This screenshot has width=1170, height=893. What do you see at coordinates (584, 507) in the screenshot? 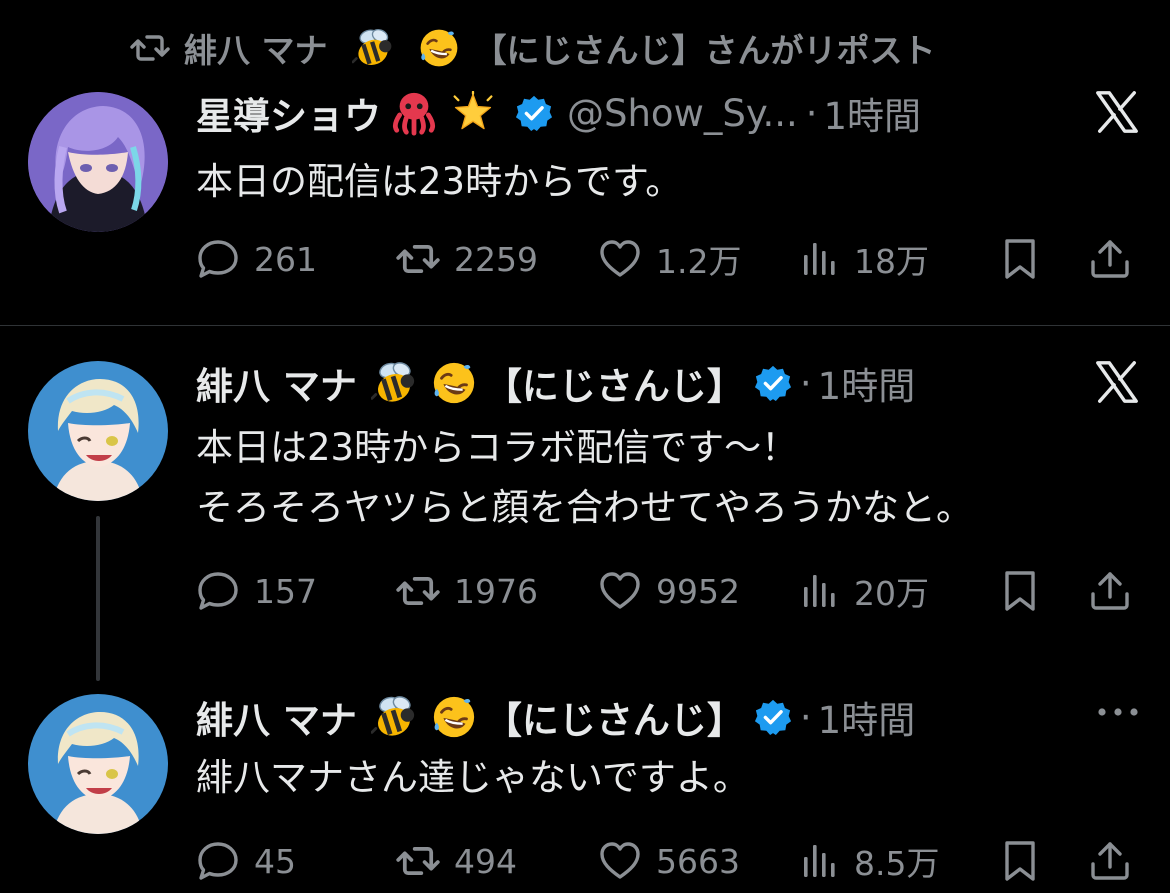
I see `post-text-line: そろそろヤツらと顔を合わせてやろうかなと。` at bounding box center [584, 507].